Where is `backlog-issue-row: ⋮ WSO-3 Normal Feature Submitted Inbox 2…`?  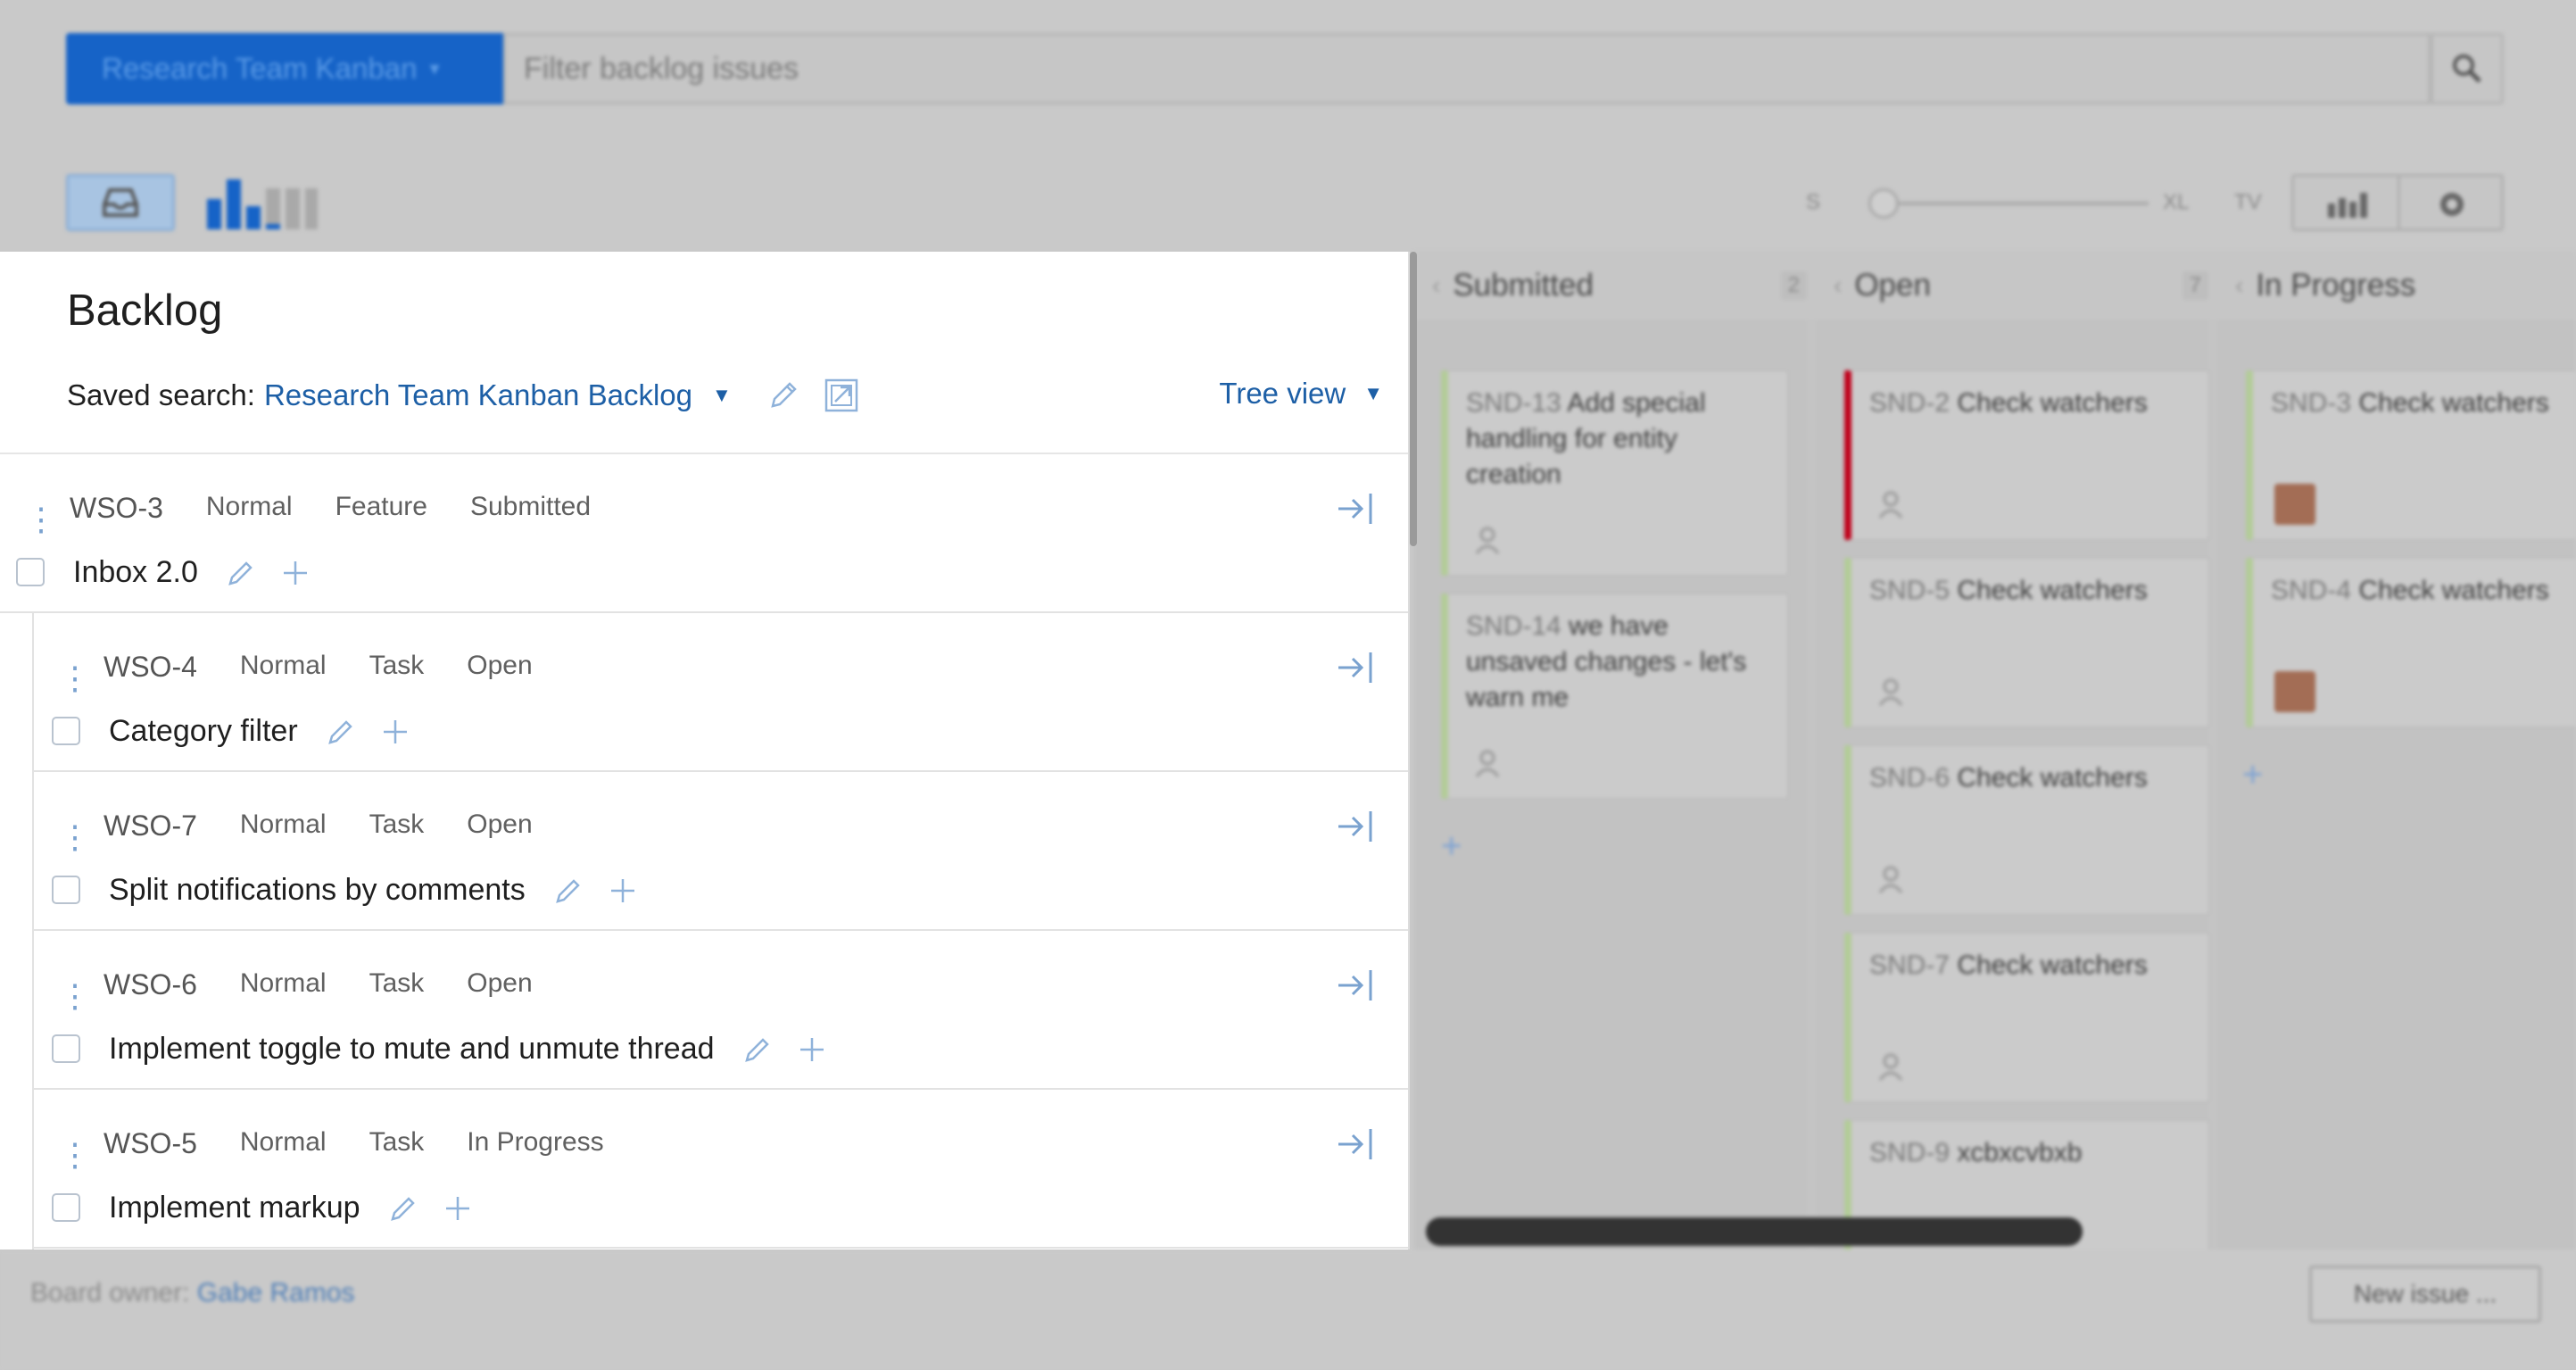 backlog-issue-row: ⋮ WSO-3 Normal Feature Submitted Inbox 2… is located at coordinates (704, 533).